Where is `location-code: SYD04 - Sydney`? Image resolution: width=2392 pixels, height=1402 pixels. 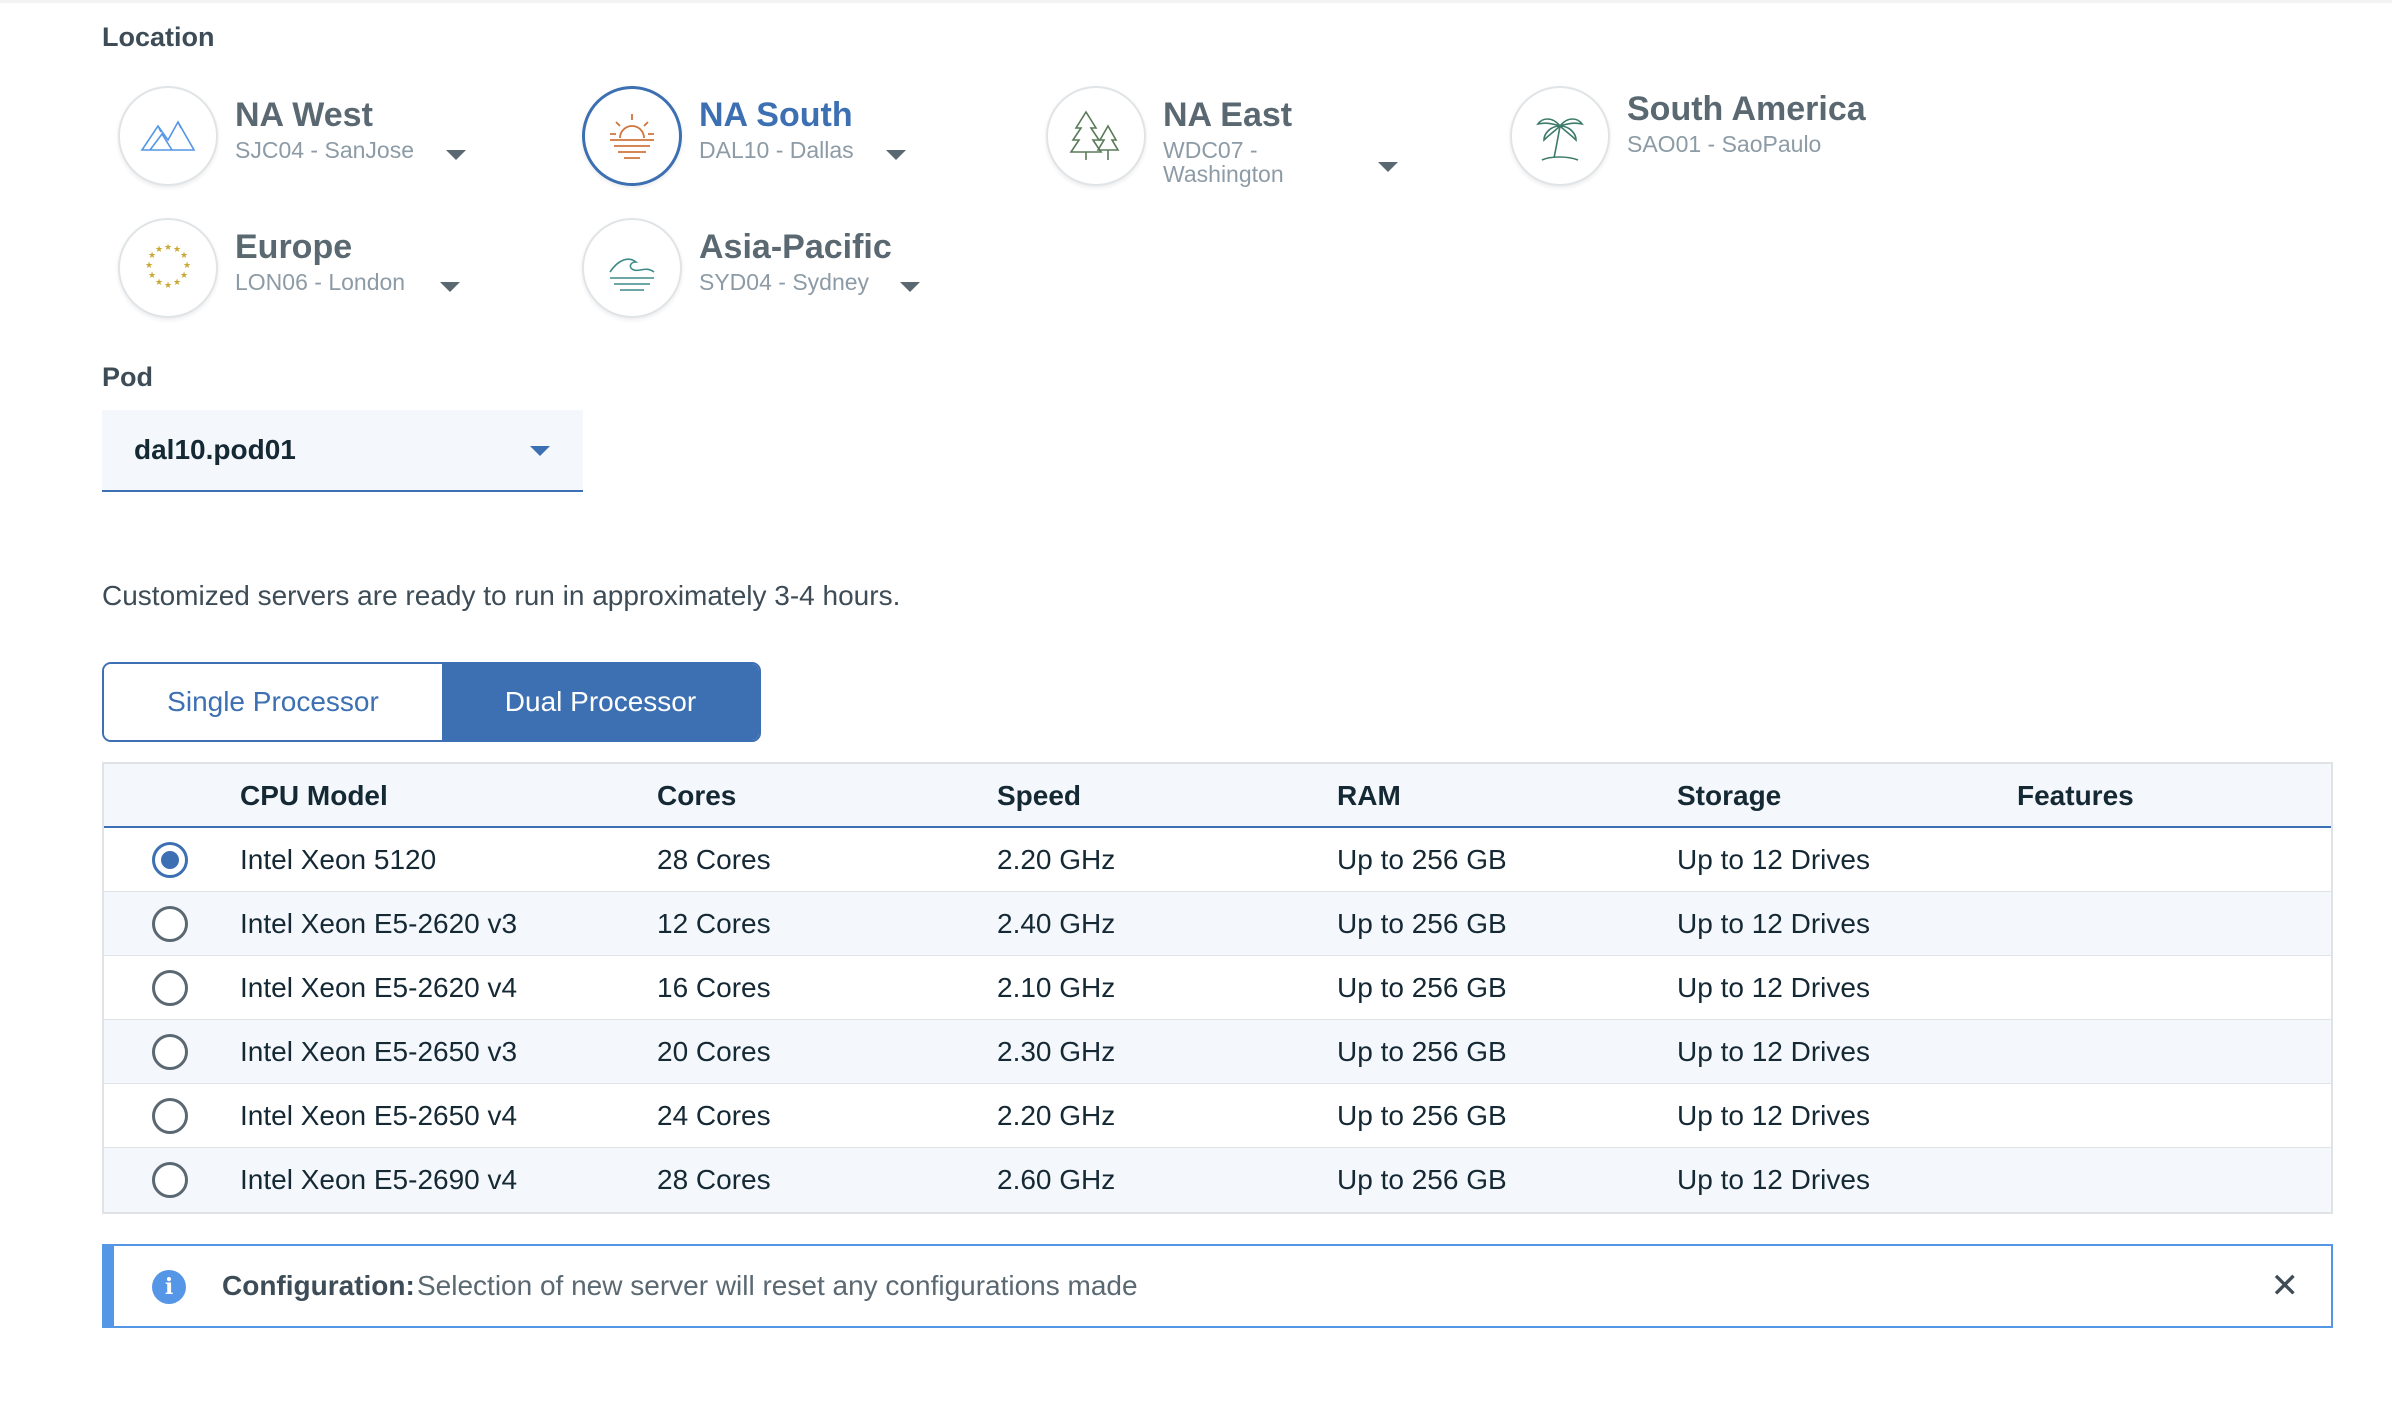
location-code: SYD04 - Sydney is located at coordinates (784, 282).